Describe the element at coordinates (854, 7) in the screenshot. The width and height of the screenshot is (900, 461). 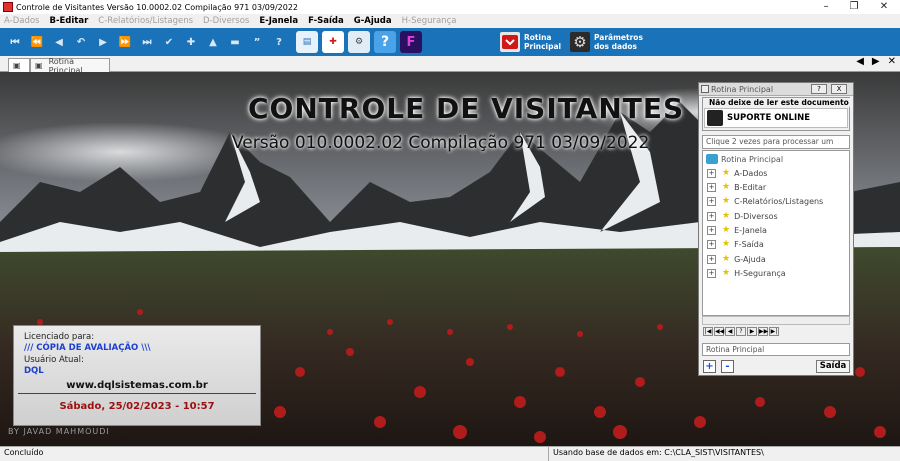
I see `restore-button: ❐` at that location.